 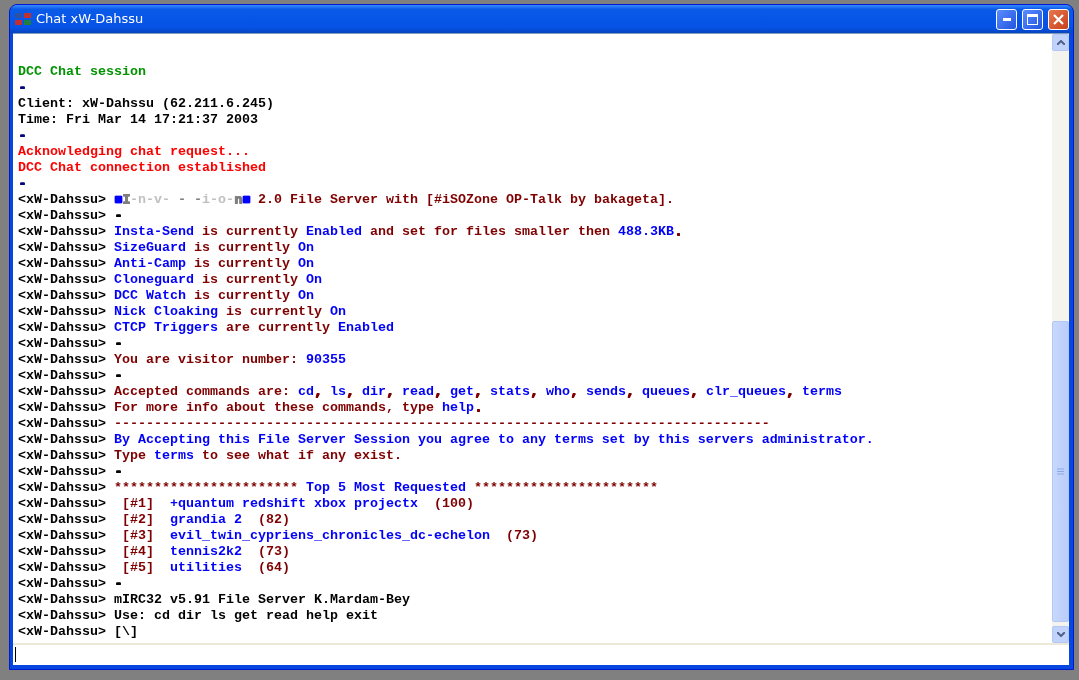 I want to click on chat-line: <xW-Dahssu> [#3] evil_twin_cypriens_chronicles_dc-echelon (73), so click(x=278, y=536).